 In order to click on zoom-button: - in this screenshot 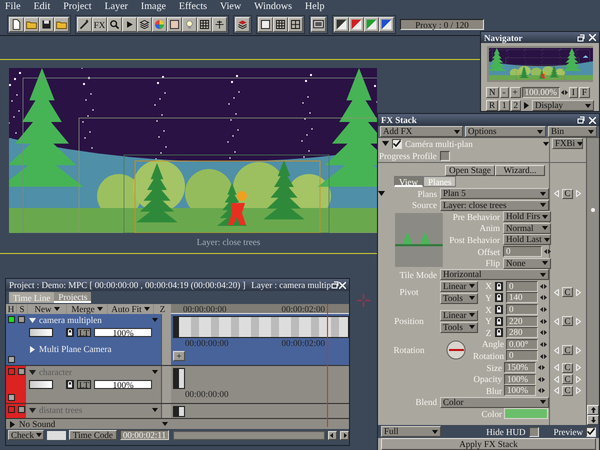, I will do `click(504, 92)`.